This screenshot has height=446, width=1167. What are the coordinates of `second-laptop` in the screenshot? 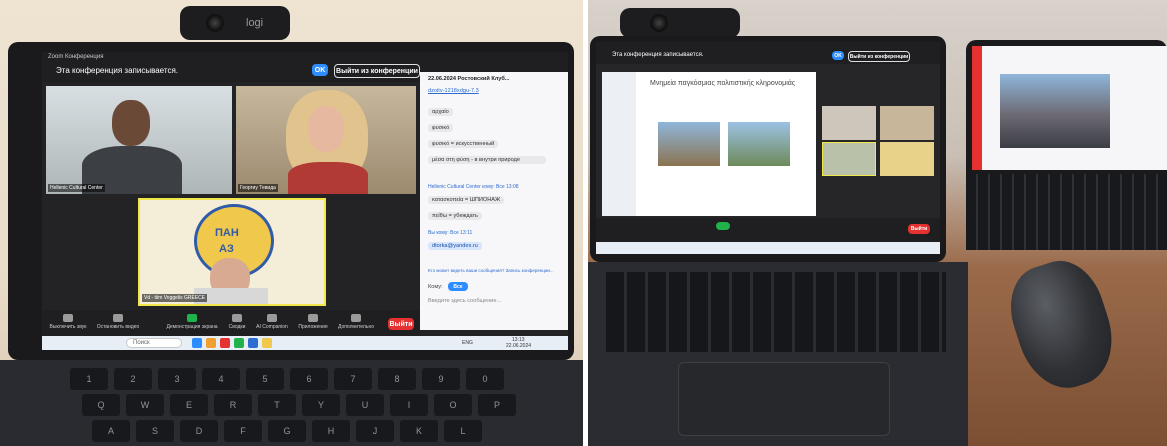 It's located at (1066, 145).